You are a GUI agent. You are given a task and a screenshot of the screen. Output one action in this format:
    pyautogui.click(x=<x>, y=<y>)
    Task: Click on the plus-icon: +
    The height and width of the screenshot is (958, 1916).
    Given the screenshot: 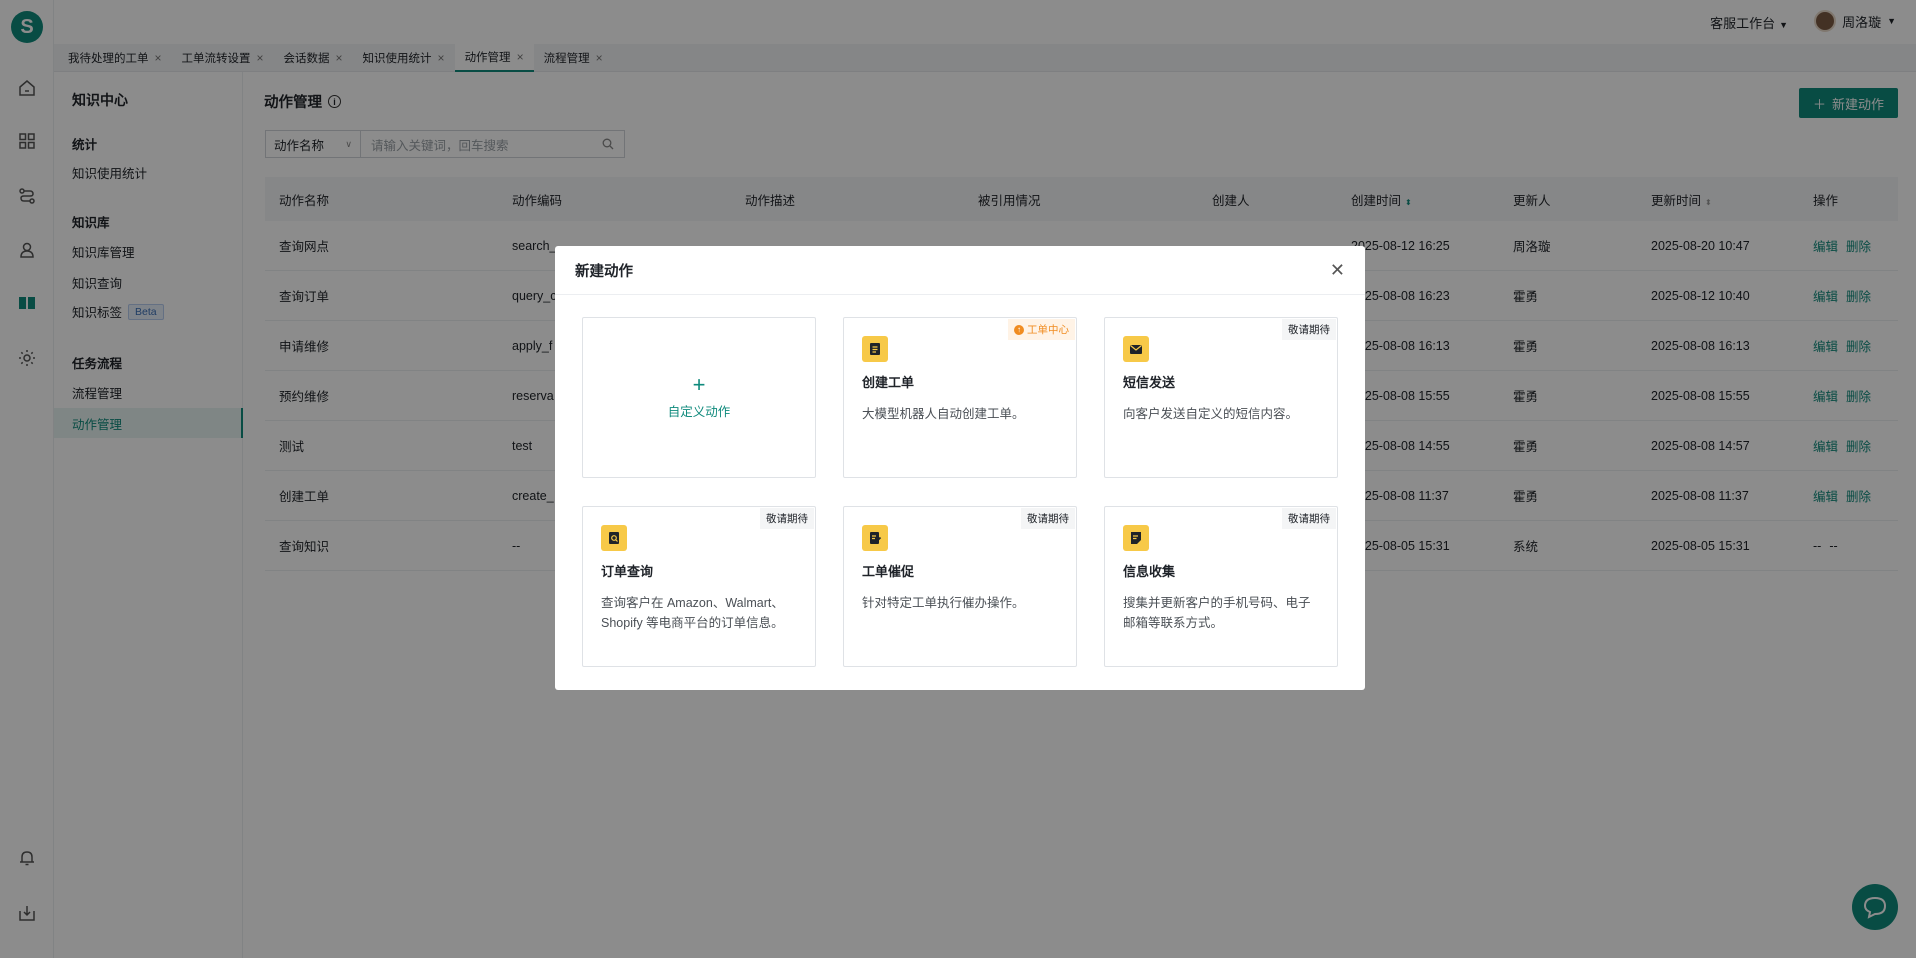 What is the action you would take?
    pyautogui.click(x=699, y=384)
    